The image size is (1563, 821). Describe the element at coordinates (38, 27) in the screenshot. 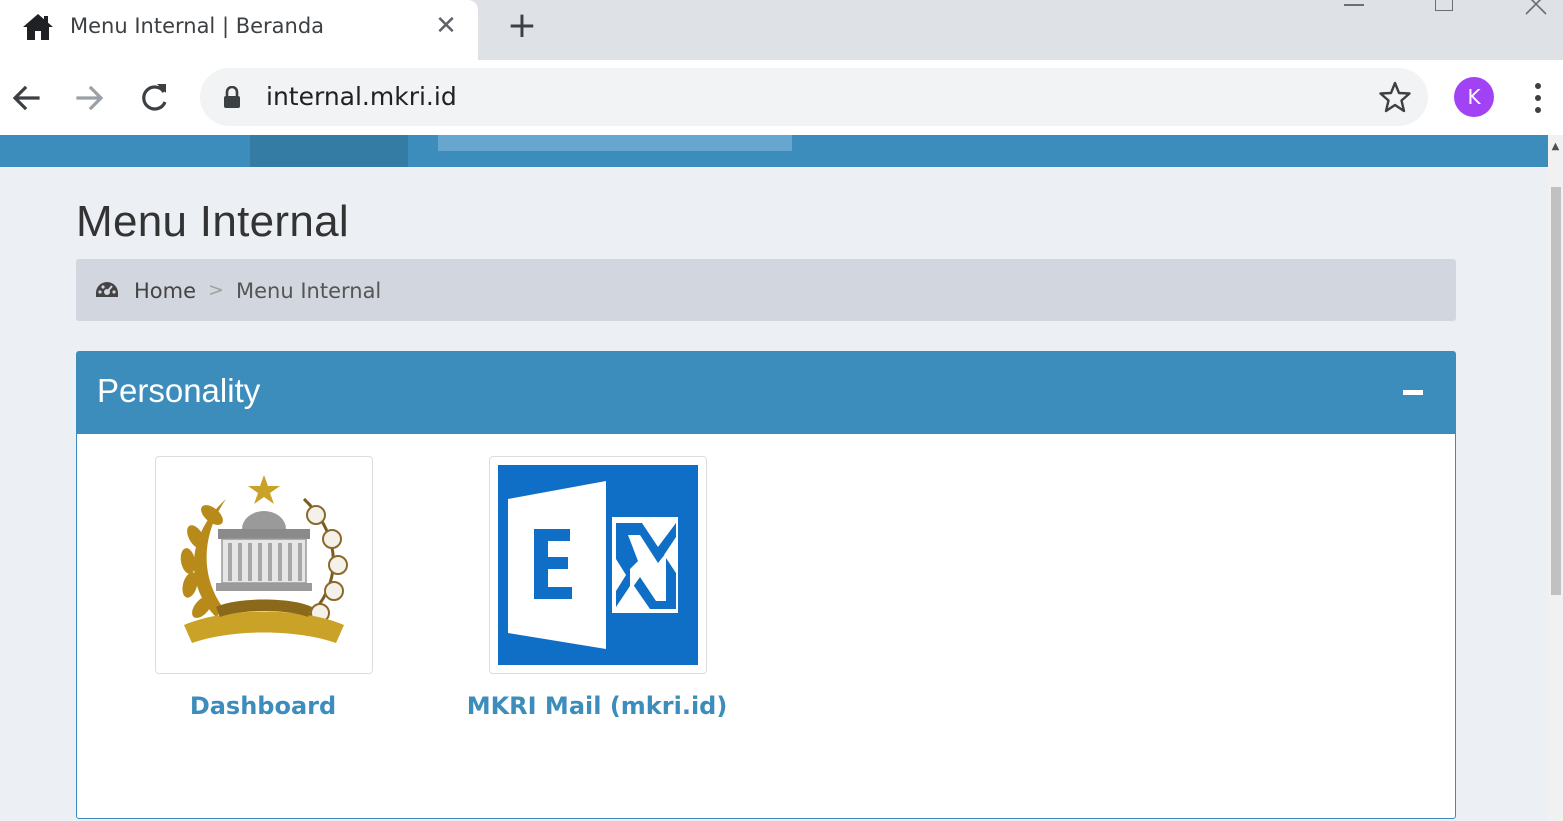

I see `home-icon` at that location.